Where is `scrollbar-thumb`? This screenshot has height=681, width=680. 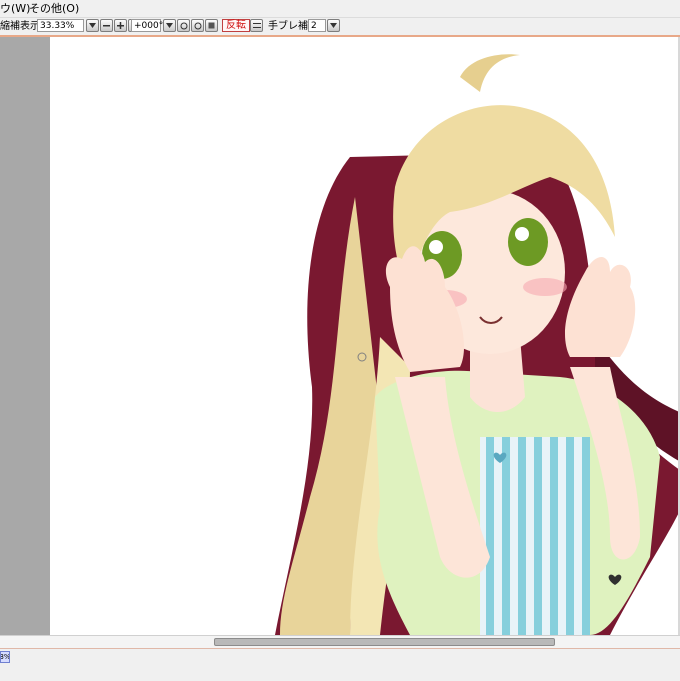
scrollbar-thumb is located at coordinates (384, 642).